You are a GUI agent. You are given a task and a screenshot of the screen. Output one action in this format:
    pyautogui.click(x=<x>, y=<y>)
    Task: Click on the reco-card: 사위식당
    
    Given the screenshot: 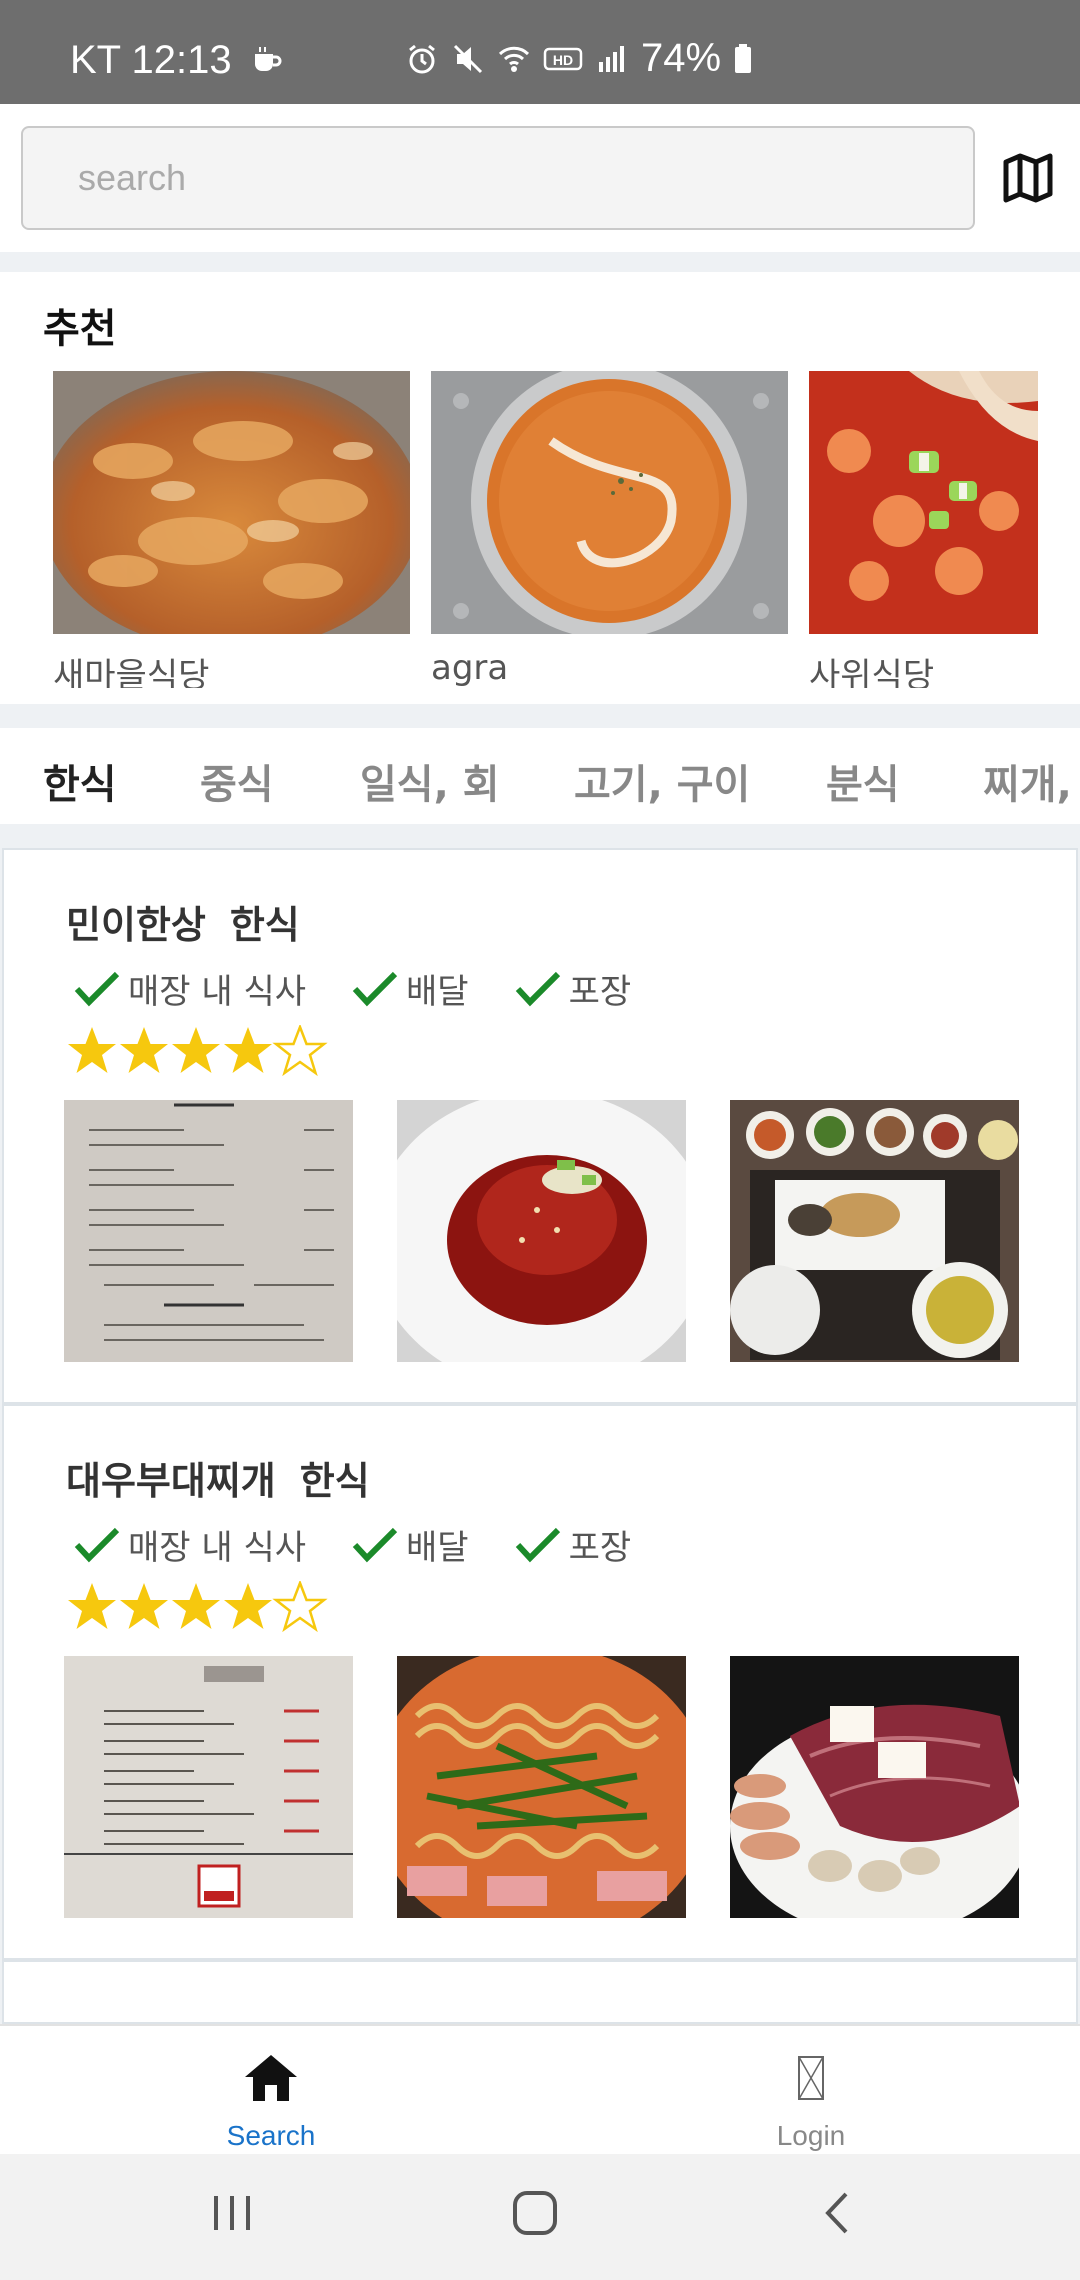 What is the action you would take?
    pyautogui.click(x=923, y=529)
    